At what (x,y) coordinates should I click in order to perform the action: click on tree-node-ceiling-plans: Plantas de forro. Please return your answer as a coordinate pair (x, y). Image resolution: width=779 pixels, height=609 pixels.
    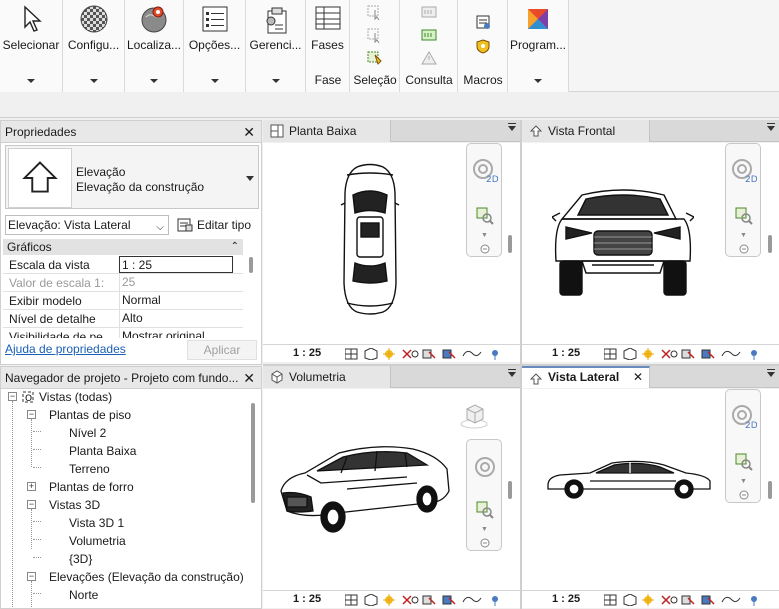
    Looking at the image, I should click on (91, 487).